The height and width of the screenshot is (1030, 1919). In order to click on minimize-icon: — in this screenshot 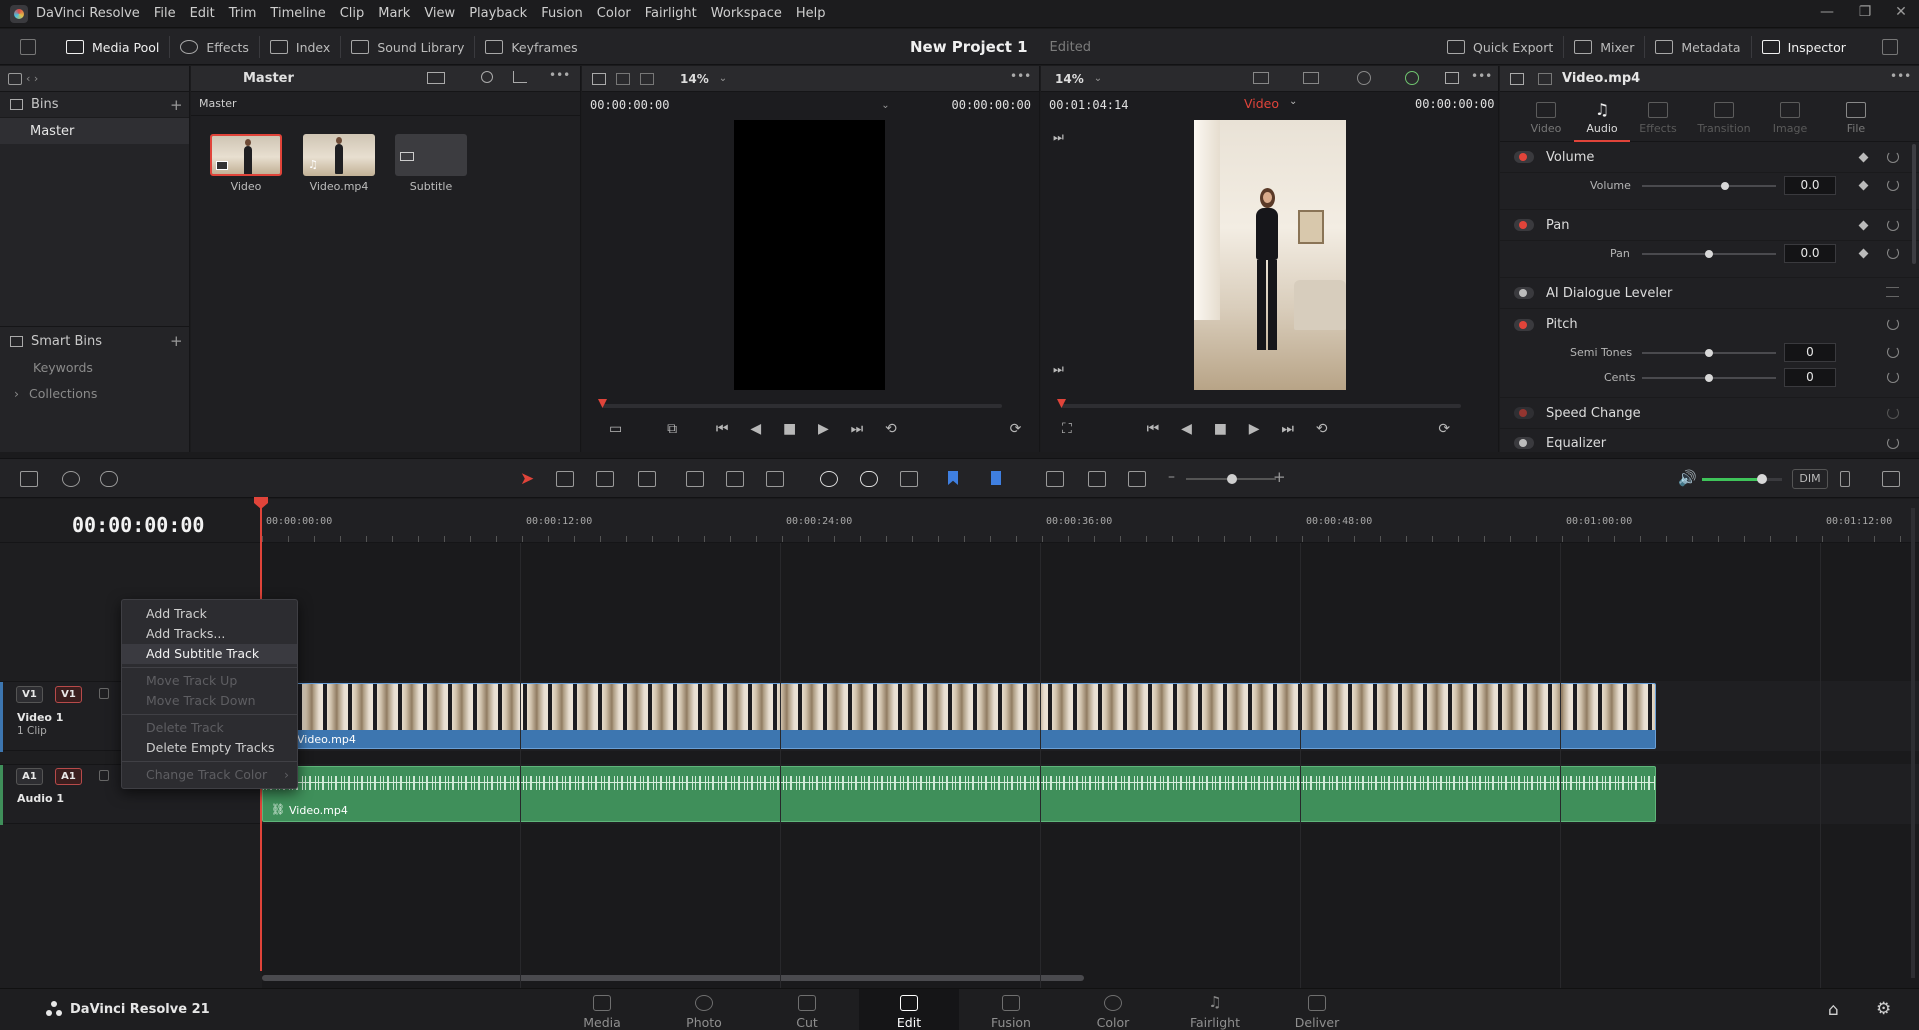, I will do `click(1827, 14)`.